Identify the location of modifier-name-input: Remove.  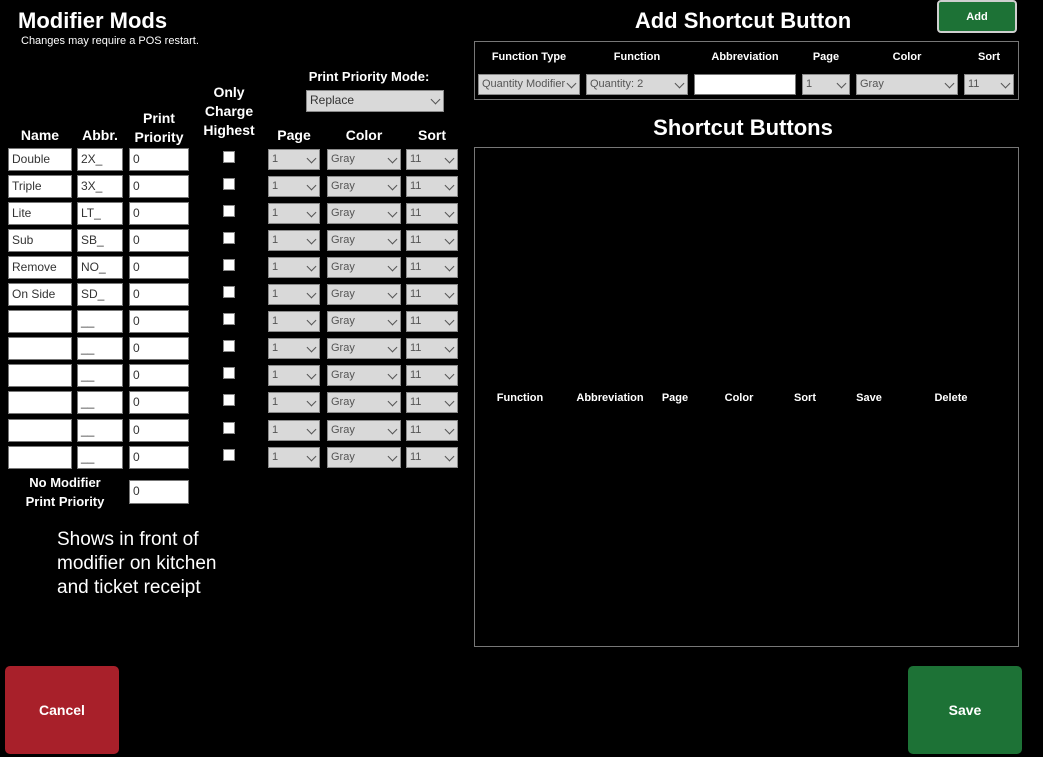
(40, 267).